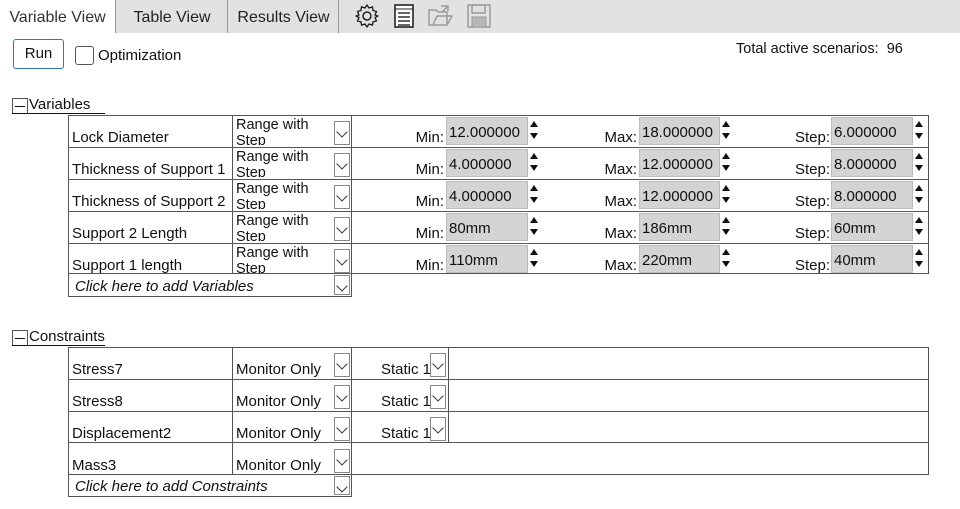  I want to click on variable-name: Lock Diameter, so click(120, 137).